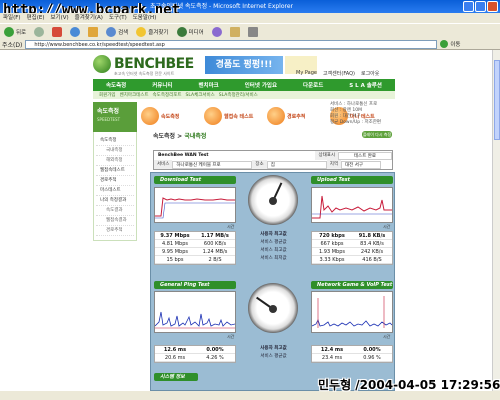 The width and height of the screenshot is (500, 400). What do you see at coordinates (115, 151) in the screenshot?
I see `sidebar-item: 국내측정` at bounding box center [115, 151].